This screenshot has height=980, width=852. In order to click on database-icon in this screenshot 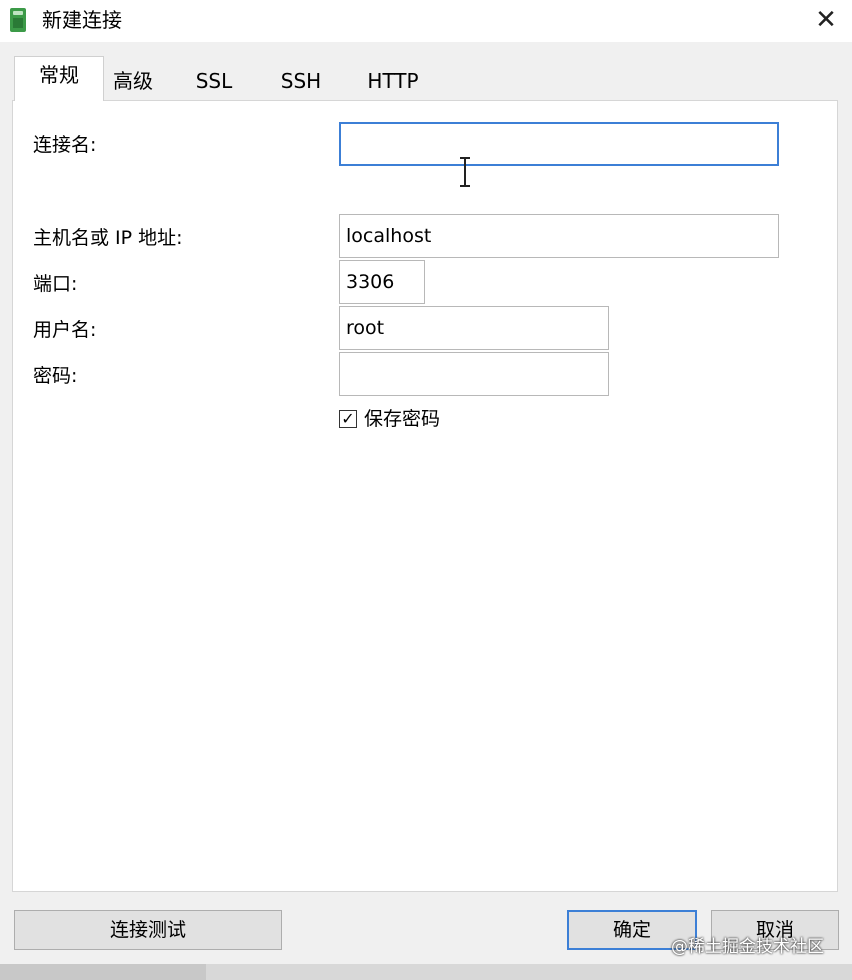, I will do `click(18, 20)`.